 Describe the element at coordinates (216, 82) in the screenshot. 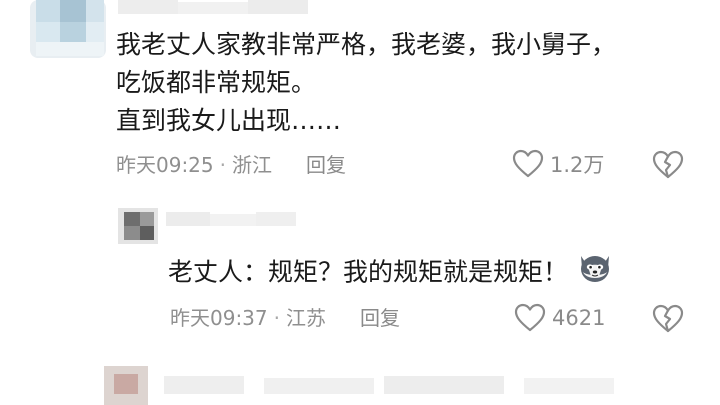

I see `comment-line: 吃饭都非常规矩。` at that location.